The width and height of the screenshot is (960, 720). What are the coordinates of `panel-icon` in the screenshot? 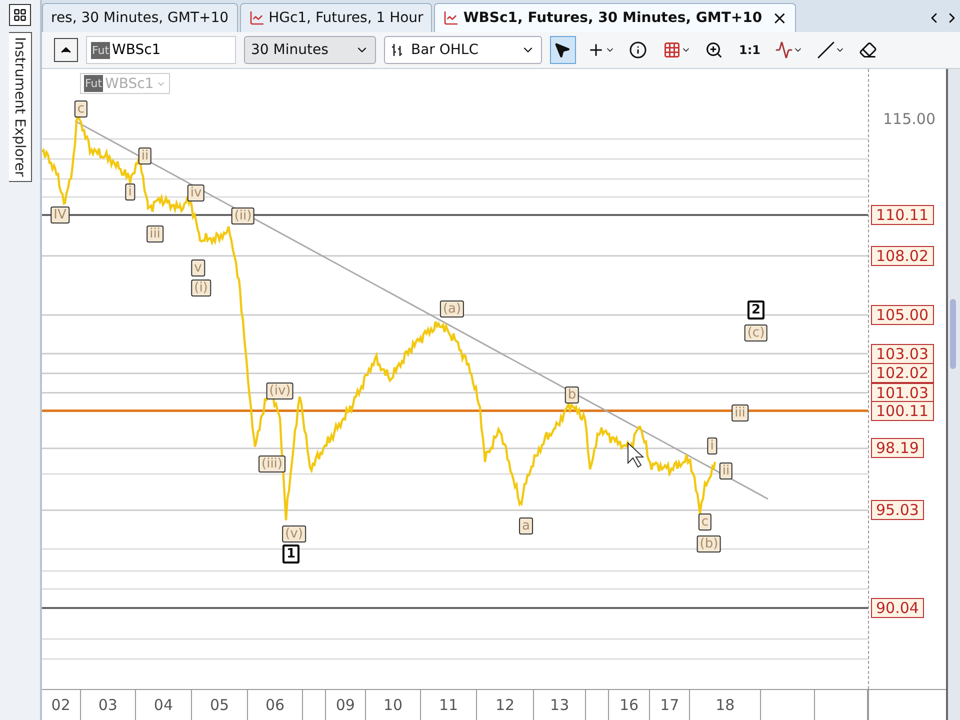 It's located at (20, 15).